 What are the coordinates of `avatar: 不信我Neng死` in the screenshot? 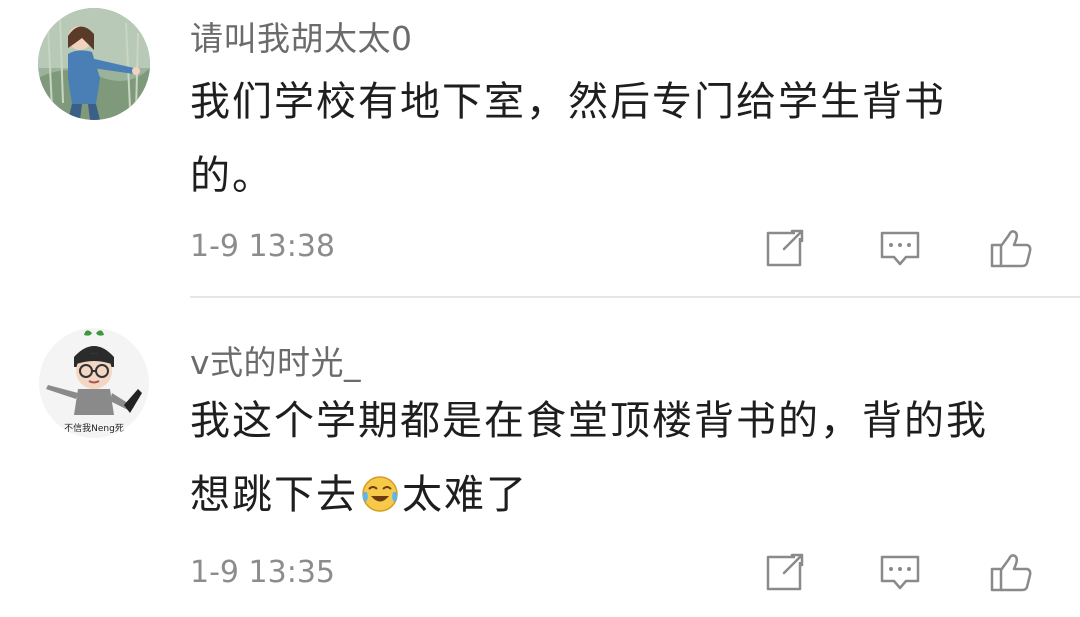 It's located at (94, 383).